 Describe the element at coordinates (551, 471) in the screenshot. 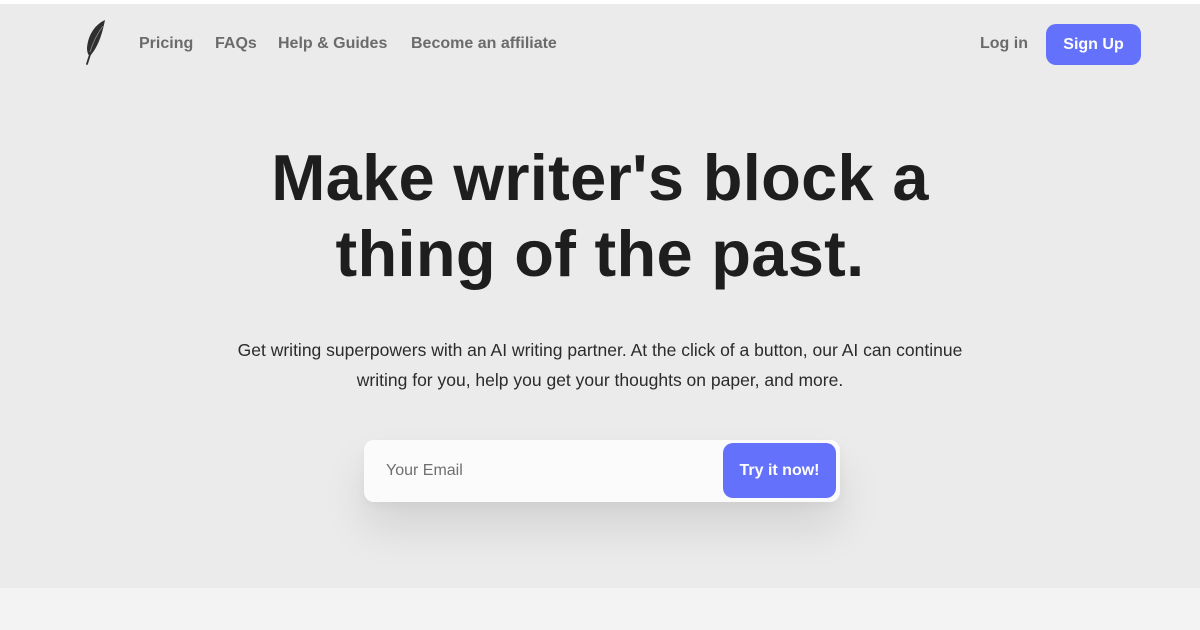

I see `email-input` at that location.